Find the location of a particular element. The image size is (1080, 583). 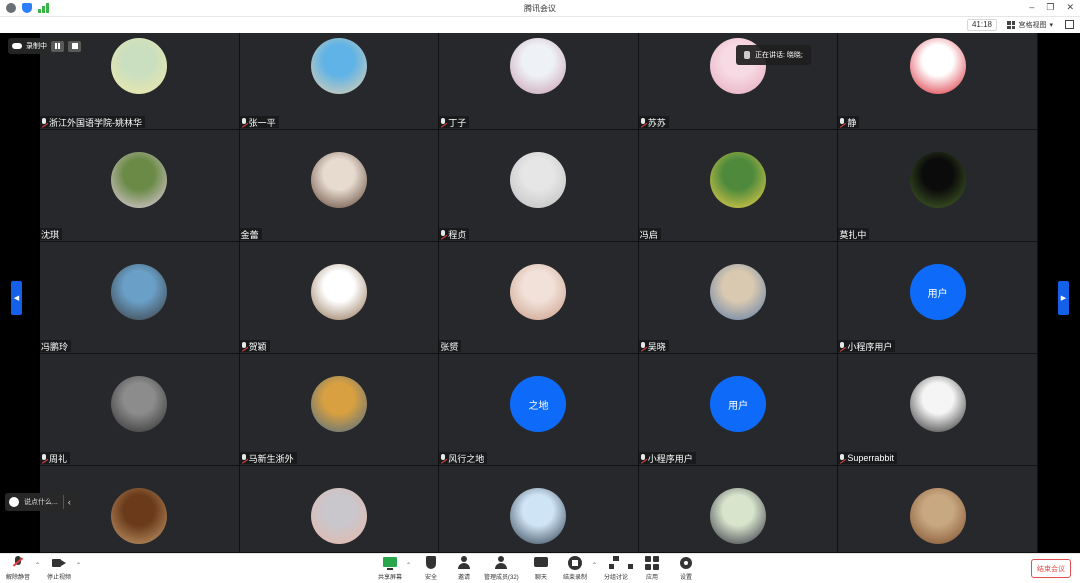

participant-name: 沈琪 is located at coordinates (50, 234).